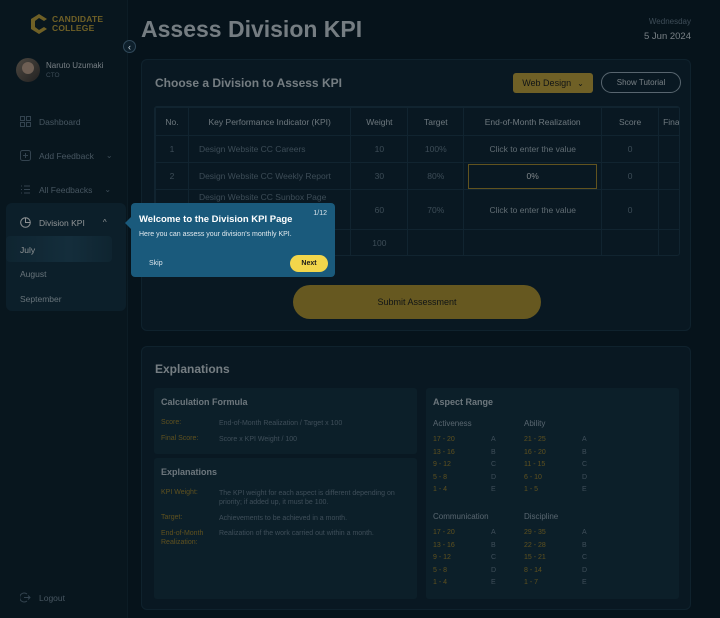 This screenshot has height=618, width=720. Describe the element at coordinates (27, 250) in the screenshot. I see `sidebar-subitem-july: July` at that location.